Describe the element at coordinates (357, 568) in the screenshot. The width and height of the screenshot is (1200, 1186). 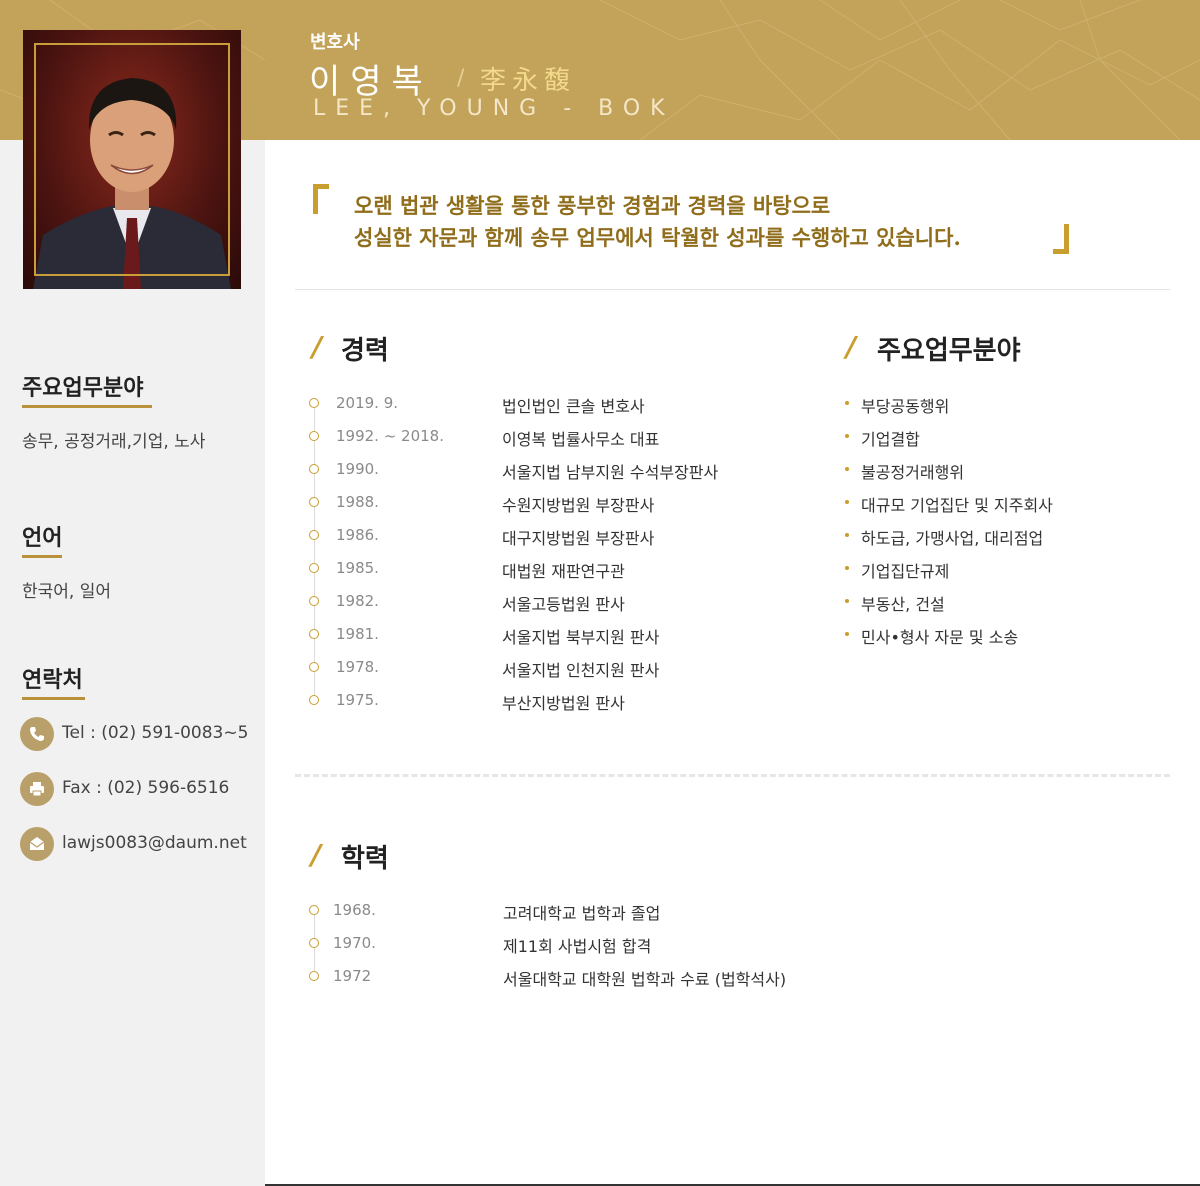
I see `timeline-year: 1985.` at that location.